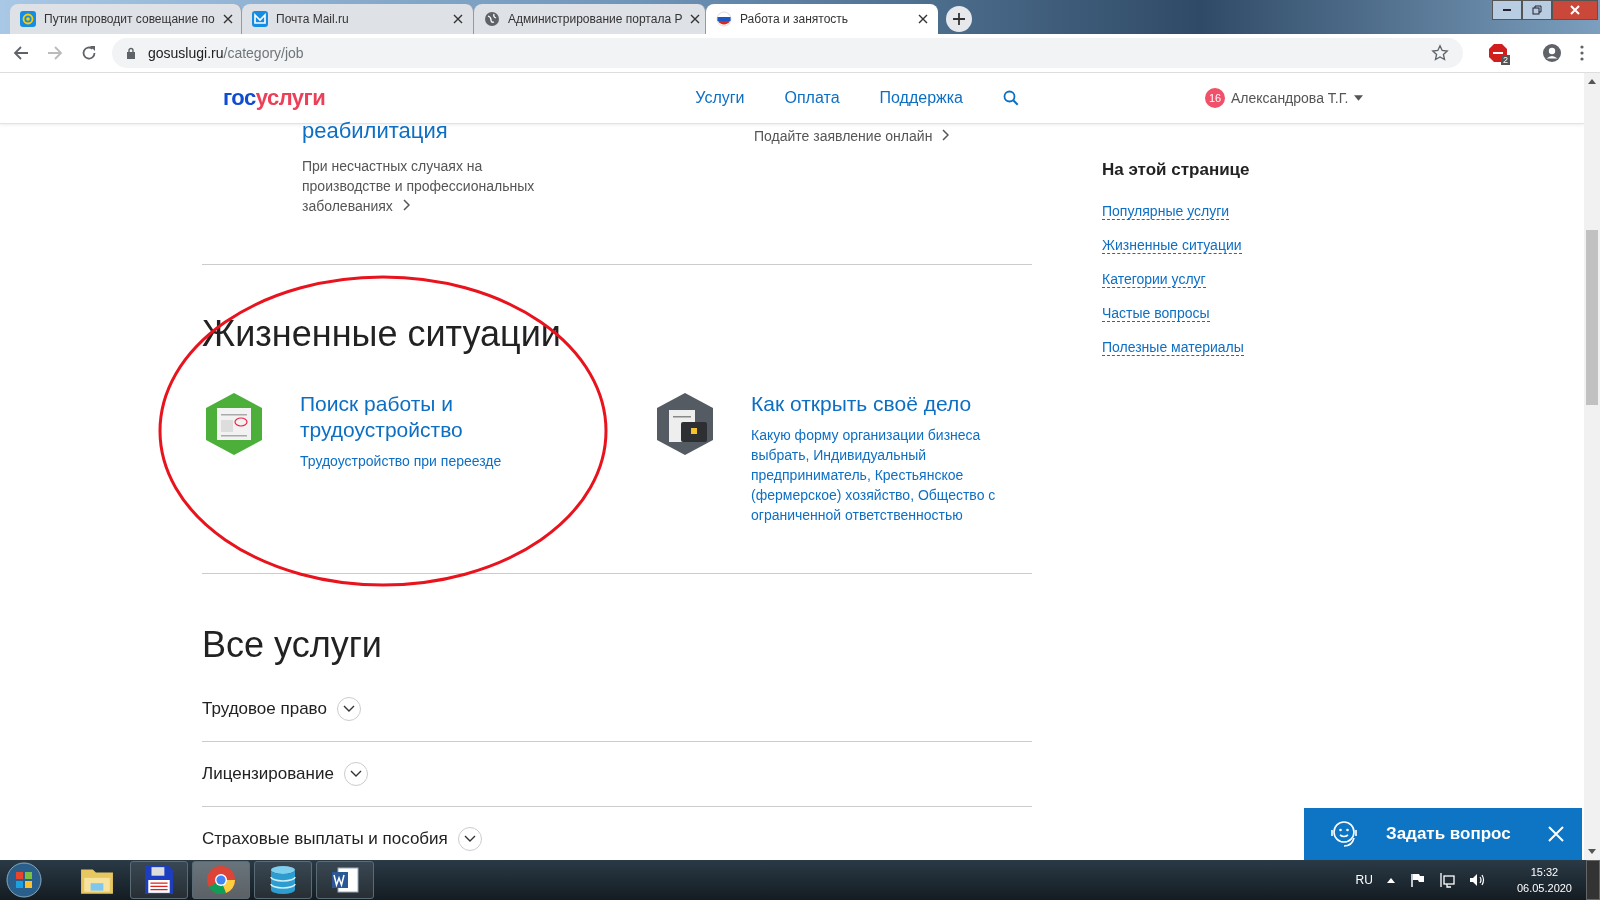 The width and height of the screenshot is (1600, 900). What do you see at coordinates (1364, 880) in the screenshot?
I see `language-indicator: RU` at bounding box center [1364, 880].